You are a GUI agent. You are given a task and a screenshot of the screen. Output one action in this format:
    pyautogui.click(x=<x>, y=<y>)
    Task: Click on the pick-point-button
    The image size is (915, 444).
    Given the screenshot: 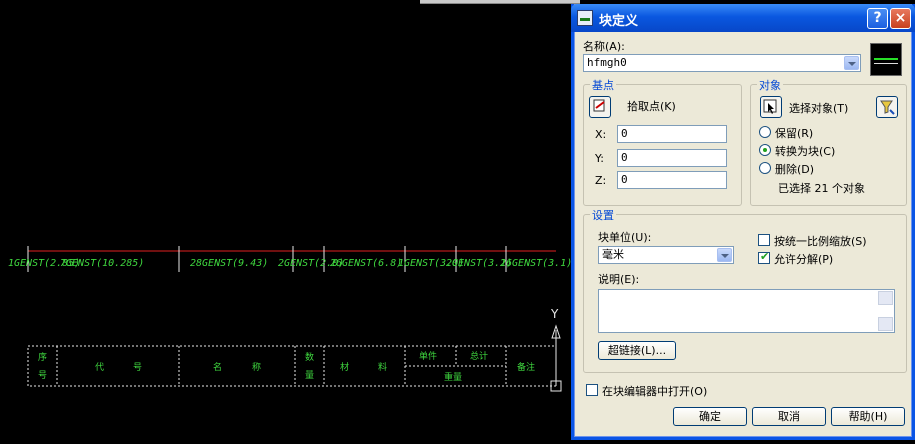 What is the action you would take?
    pyautogui.click(x=600, y=107)
    